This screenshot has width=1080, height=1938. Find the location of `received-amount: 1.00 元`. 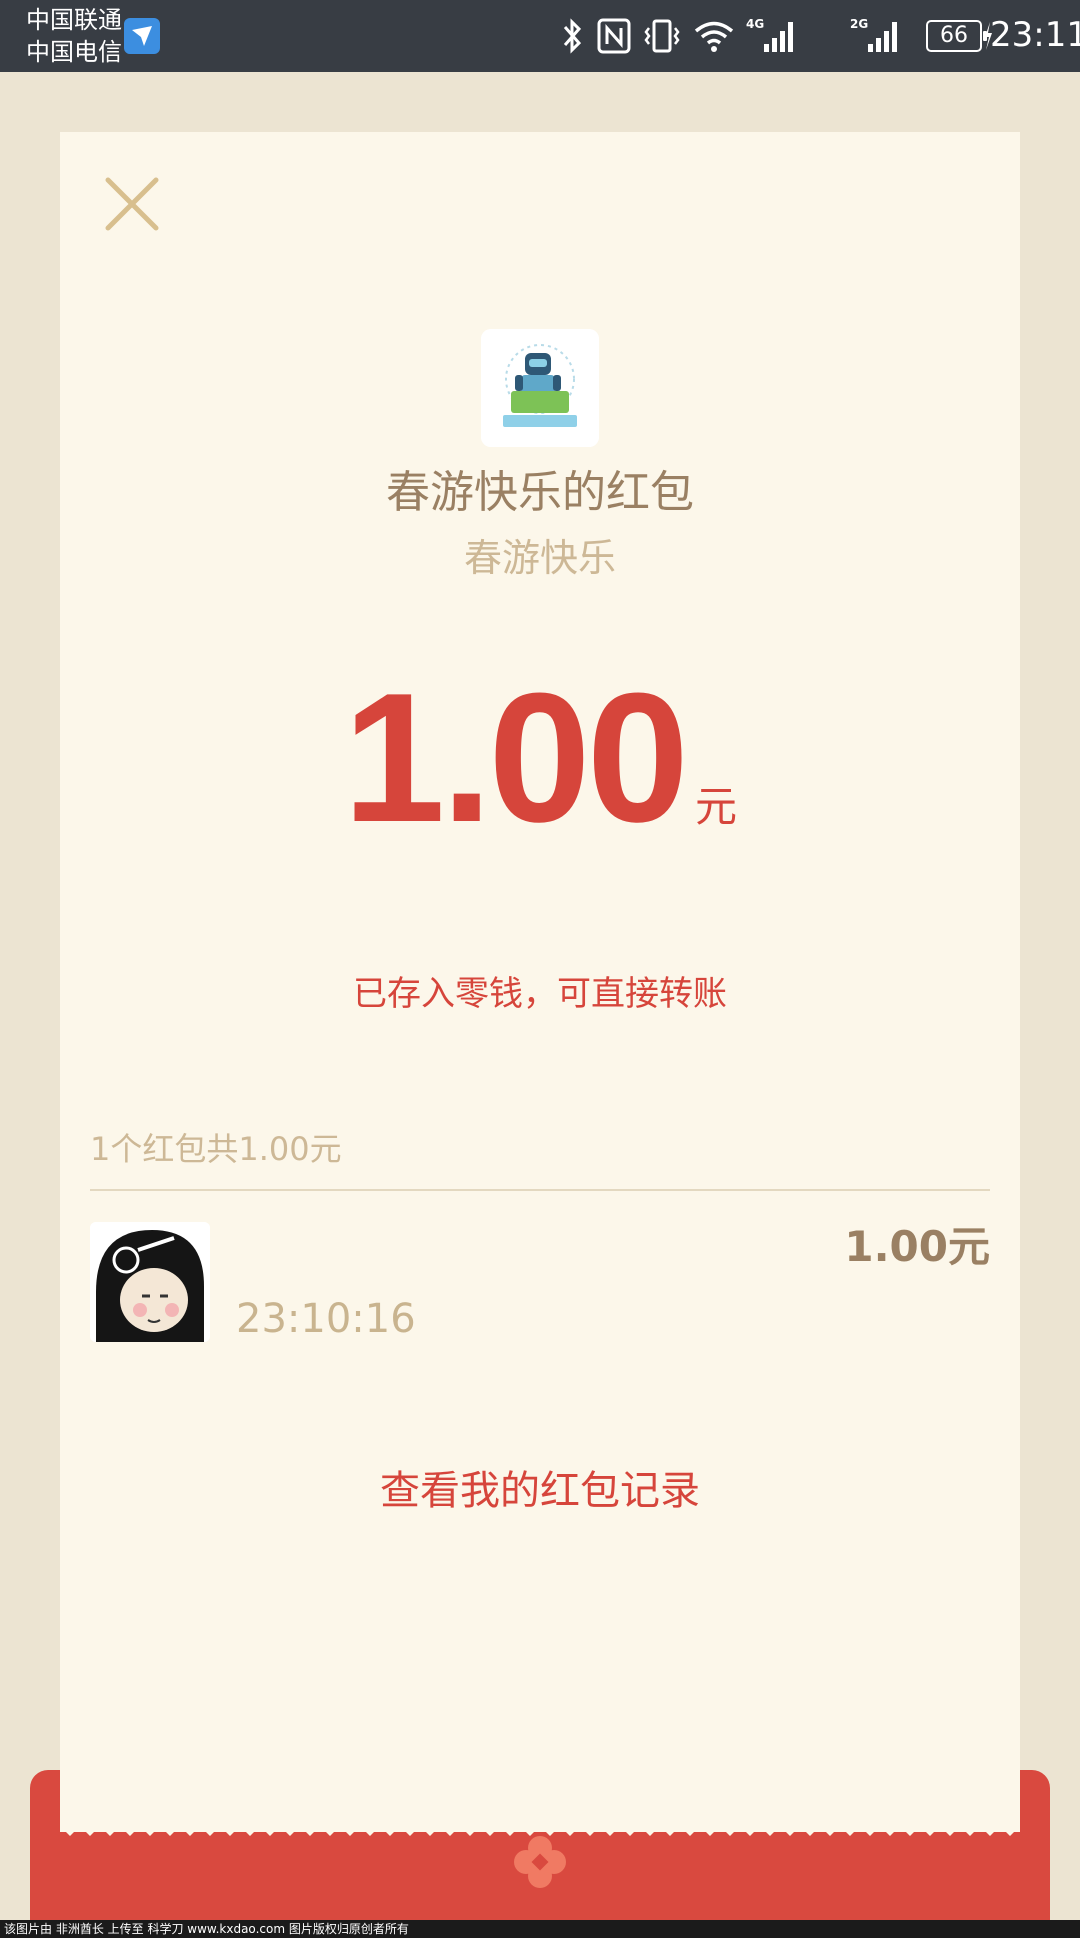

received-amount: 1.00 元 is located at coordinates (540, 757).